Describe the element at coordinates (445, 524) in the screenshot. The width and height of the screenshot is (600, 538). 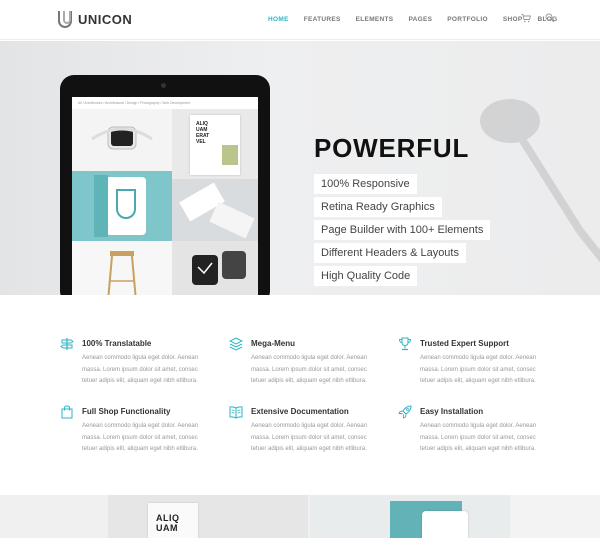
I see `tablet-device` at that location.